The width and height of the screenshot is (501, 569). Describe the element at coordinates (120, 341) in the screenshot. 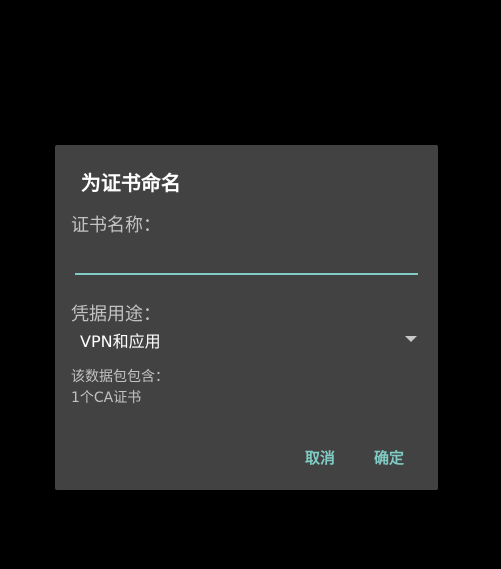

I see `credential-usage-selected: VPN和应用` at that location.